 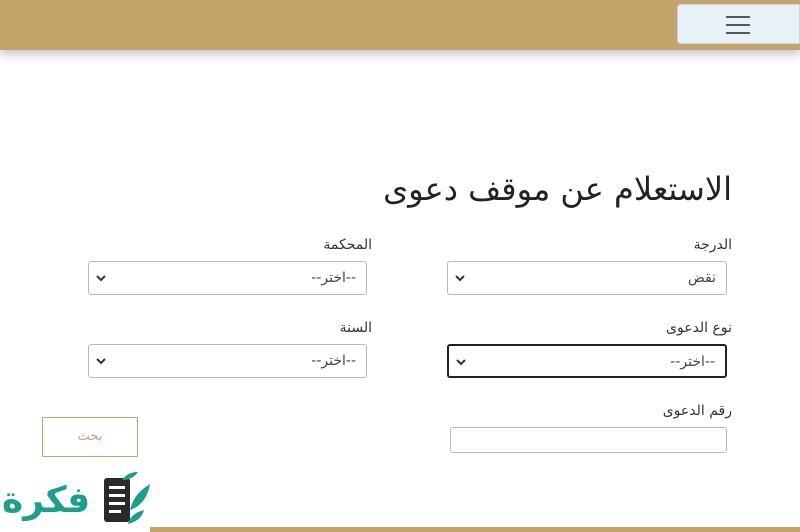 I want to click on degree-label: الدرجة, so click(x=712, y=245).